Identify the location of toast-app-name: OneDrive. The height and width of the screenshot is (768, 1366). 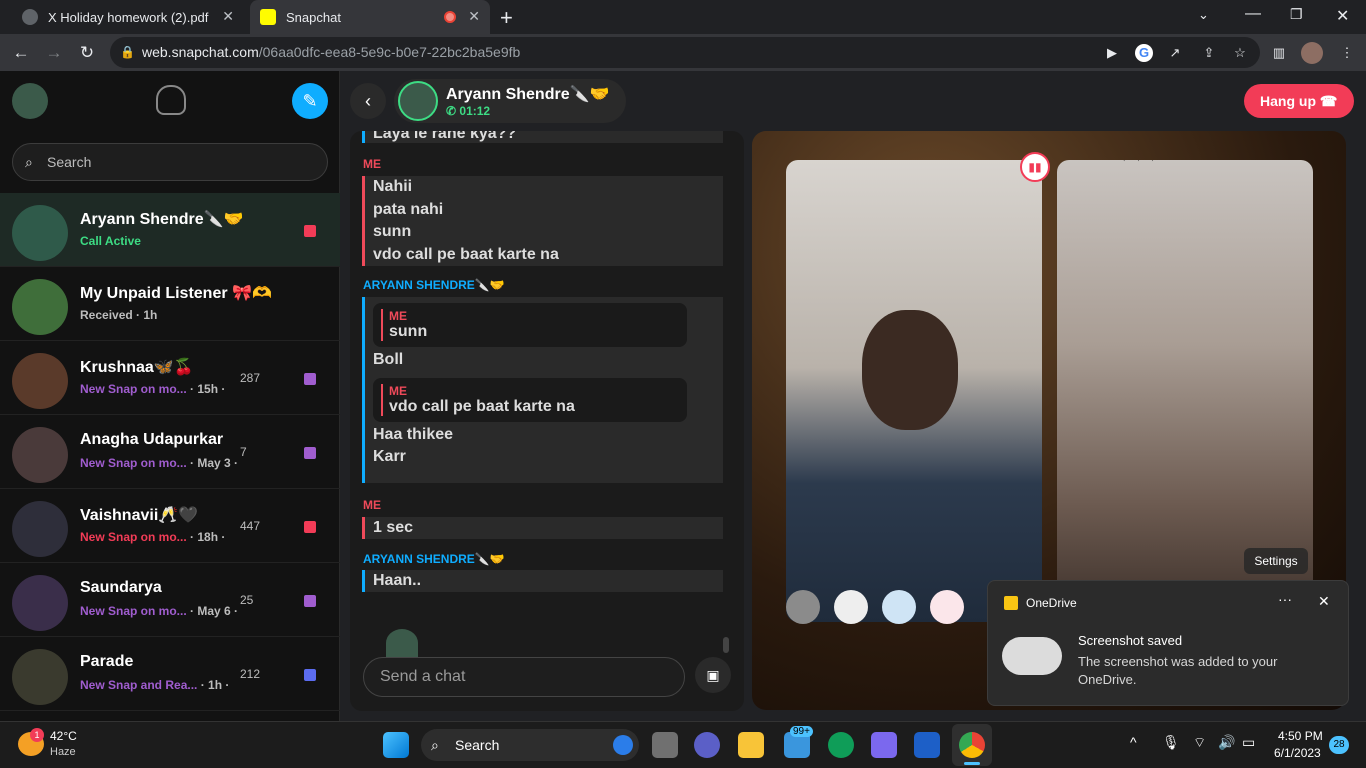
(1051, 603).